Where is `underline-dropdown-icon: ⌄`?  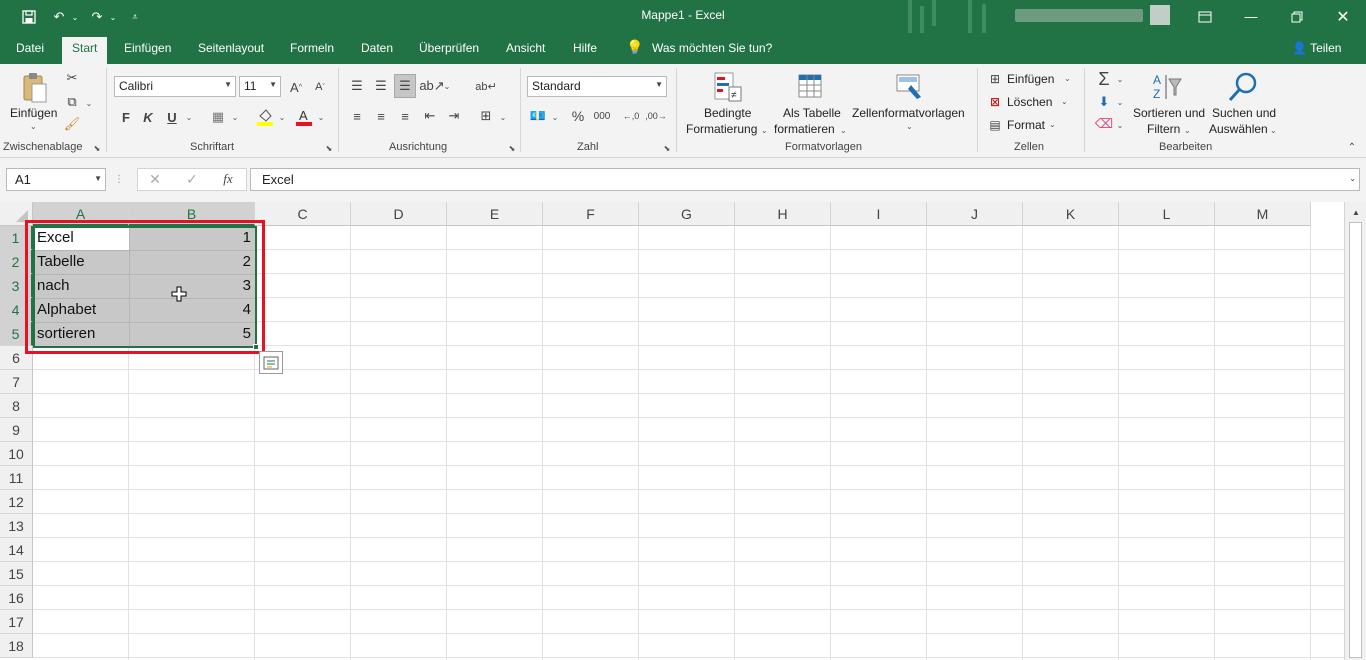
underline-dropdown-icon: ⌄ is located at coordinates (189, 117).